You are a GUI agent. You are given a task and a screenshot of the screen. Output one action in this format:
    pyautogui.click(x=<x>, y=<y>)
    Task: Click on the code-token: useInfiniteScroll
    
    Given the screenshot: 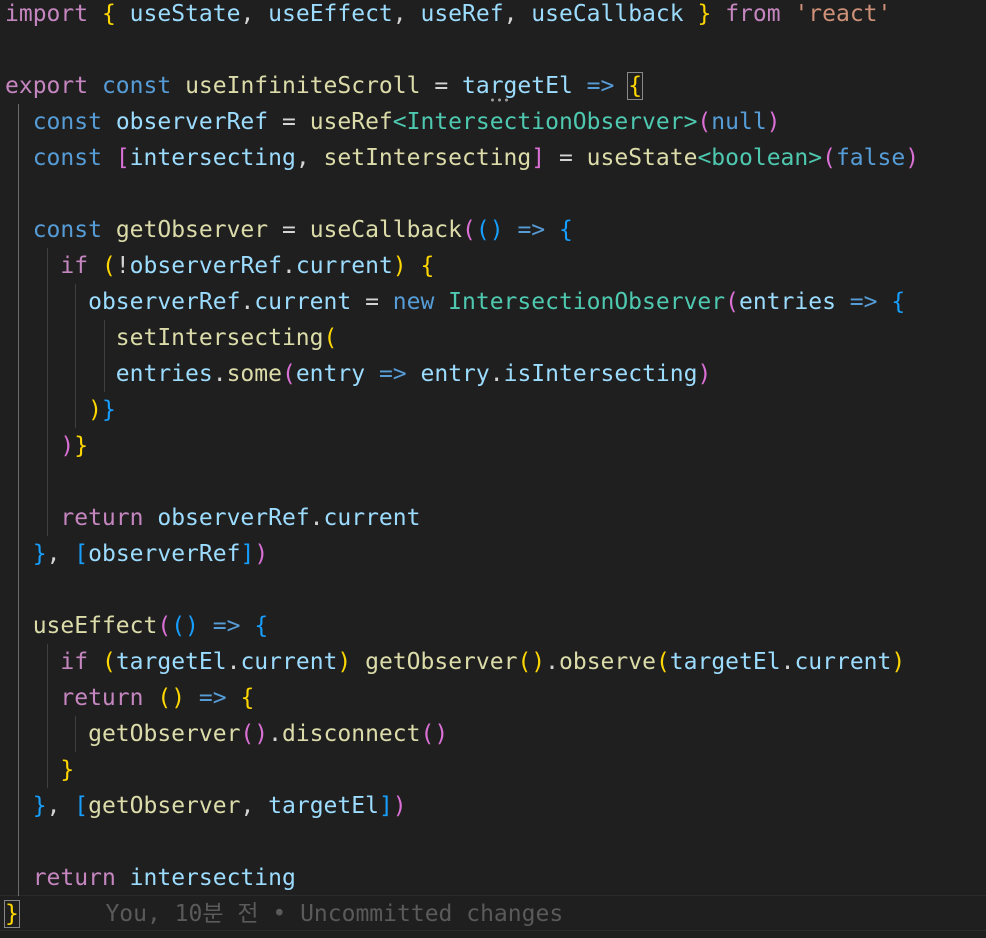 What is the action you would take?
    pyautogui.click(x=303, y=86)
    